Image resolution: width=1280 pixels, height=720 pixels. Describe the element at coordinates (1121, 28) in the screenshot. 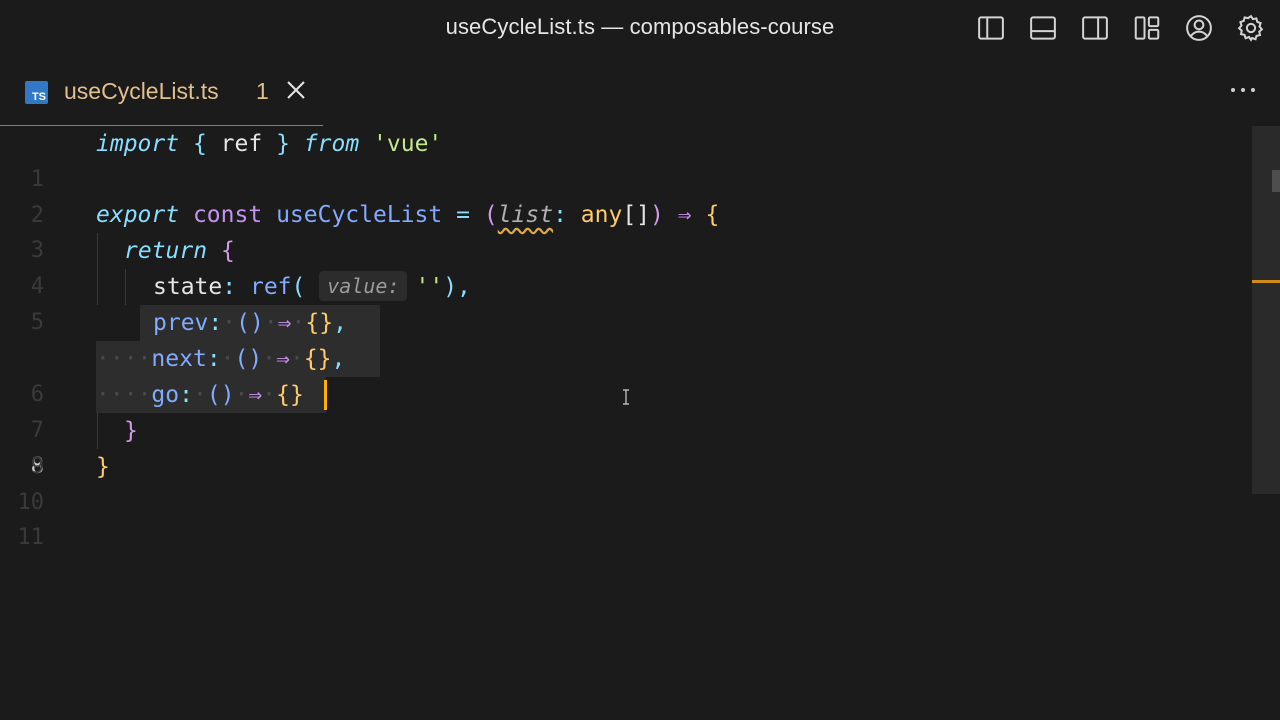

I see `layout-controls` at that location.